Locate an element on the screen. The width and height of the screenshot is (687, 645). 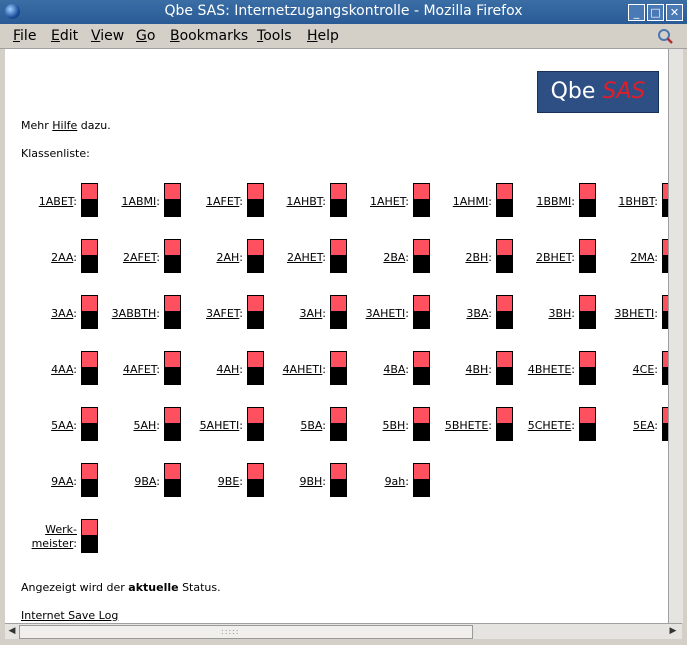
class-entry: 3BHETI: is located at coordinates (627, 312).